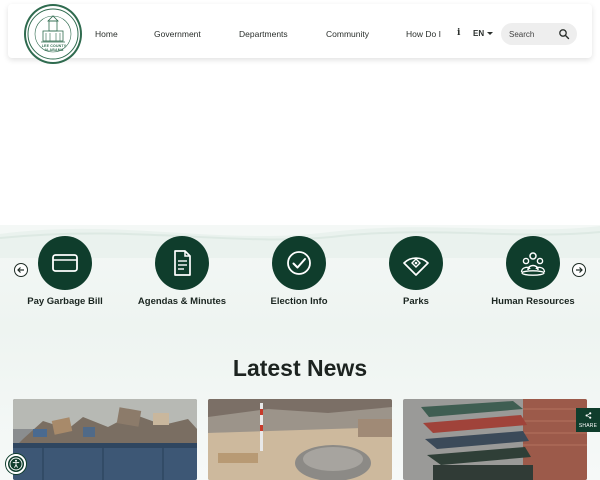  I want to click on garbage-bins-photo, so click(495, 439).